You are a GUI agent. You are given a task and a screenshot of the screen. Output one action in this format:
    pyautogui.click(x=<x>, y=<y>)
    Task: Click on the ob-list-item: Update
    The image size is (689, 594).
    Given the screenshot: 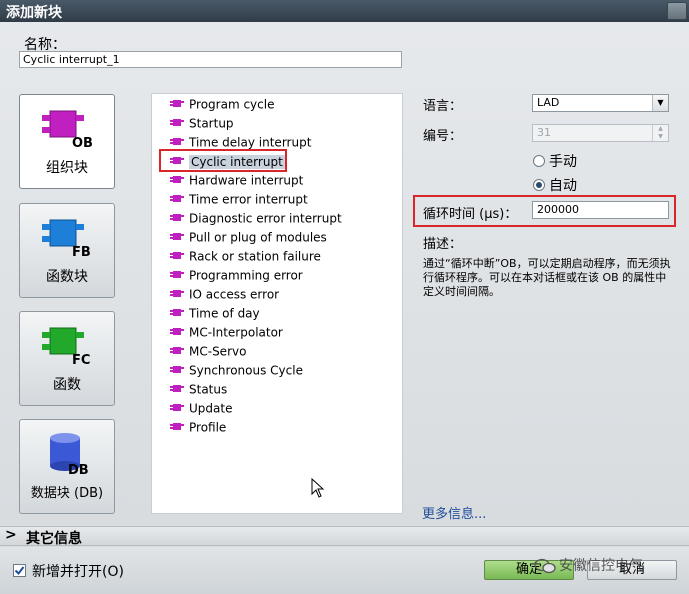 What is the action you would take?
    pyautogui.click(x=201, y=408)
    